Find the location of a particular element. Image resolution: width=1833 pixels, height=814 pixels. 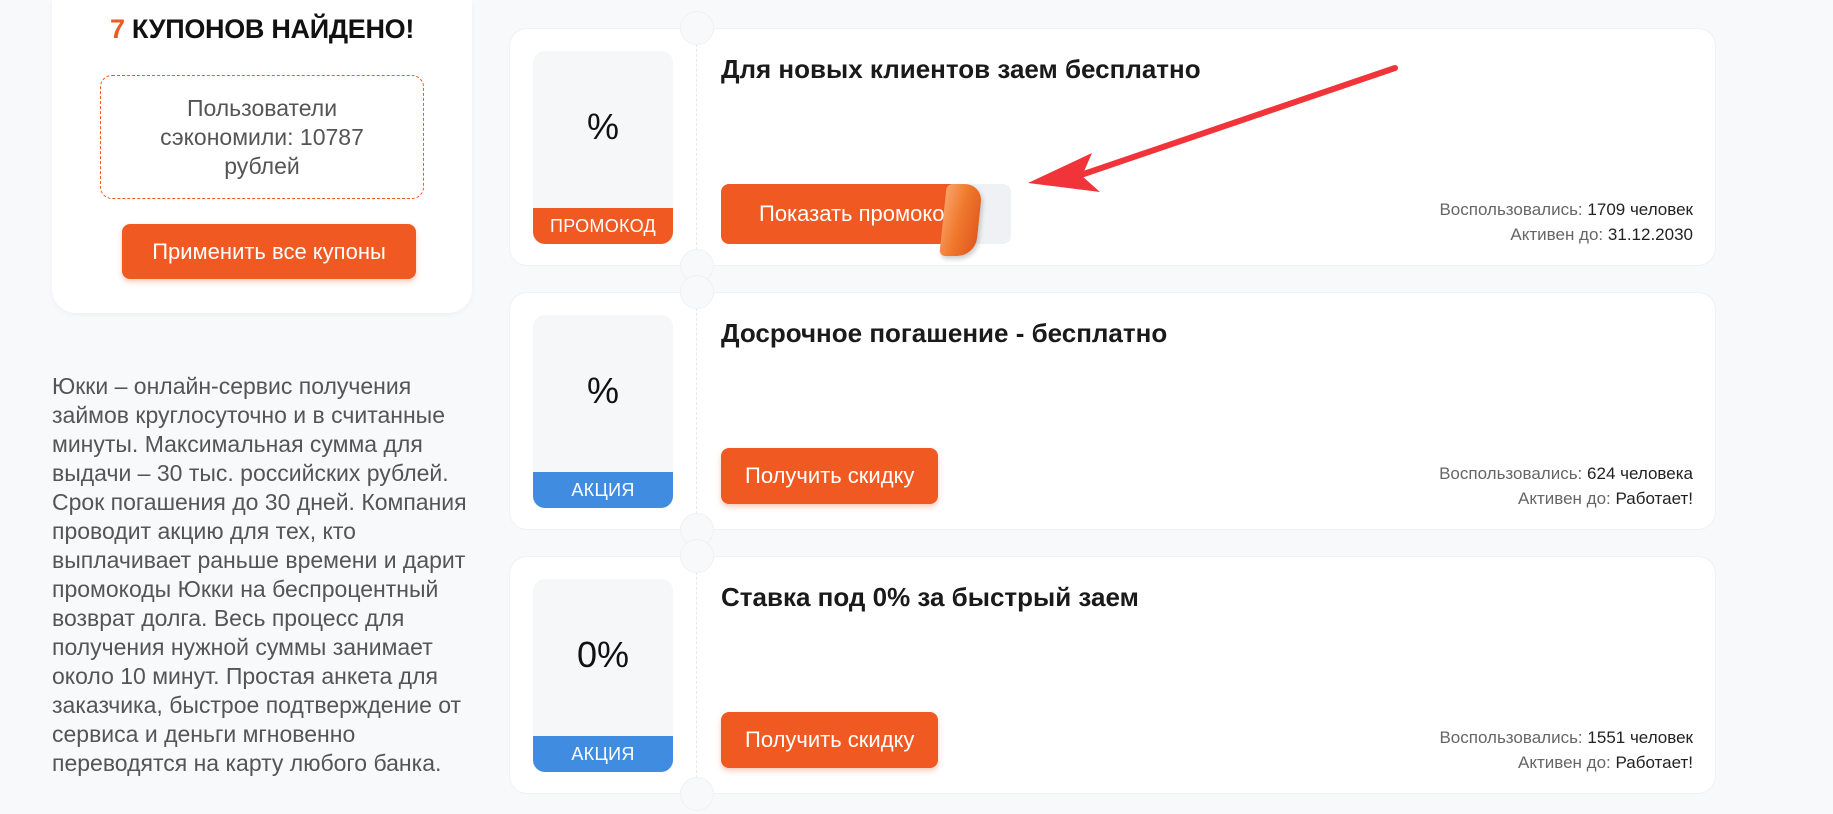

show-promocode-button: Показать промокод is located at coordinates (840, 214).